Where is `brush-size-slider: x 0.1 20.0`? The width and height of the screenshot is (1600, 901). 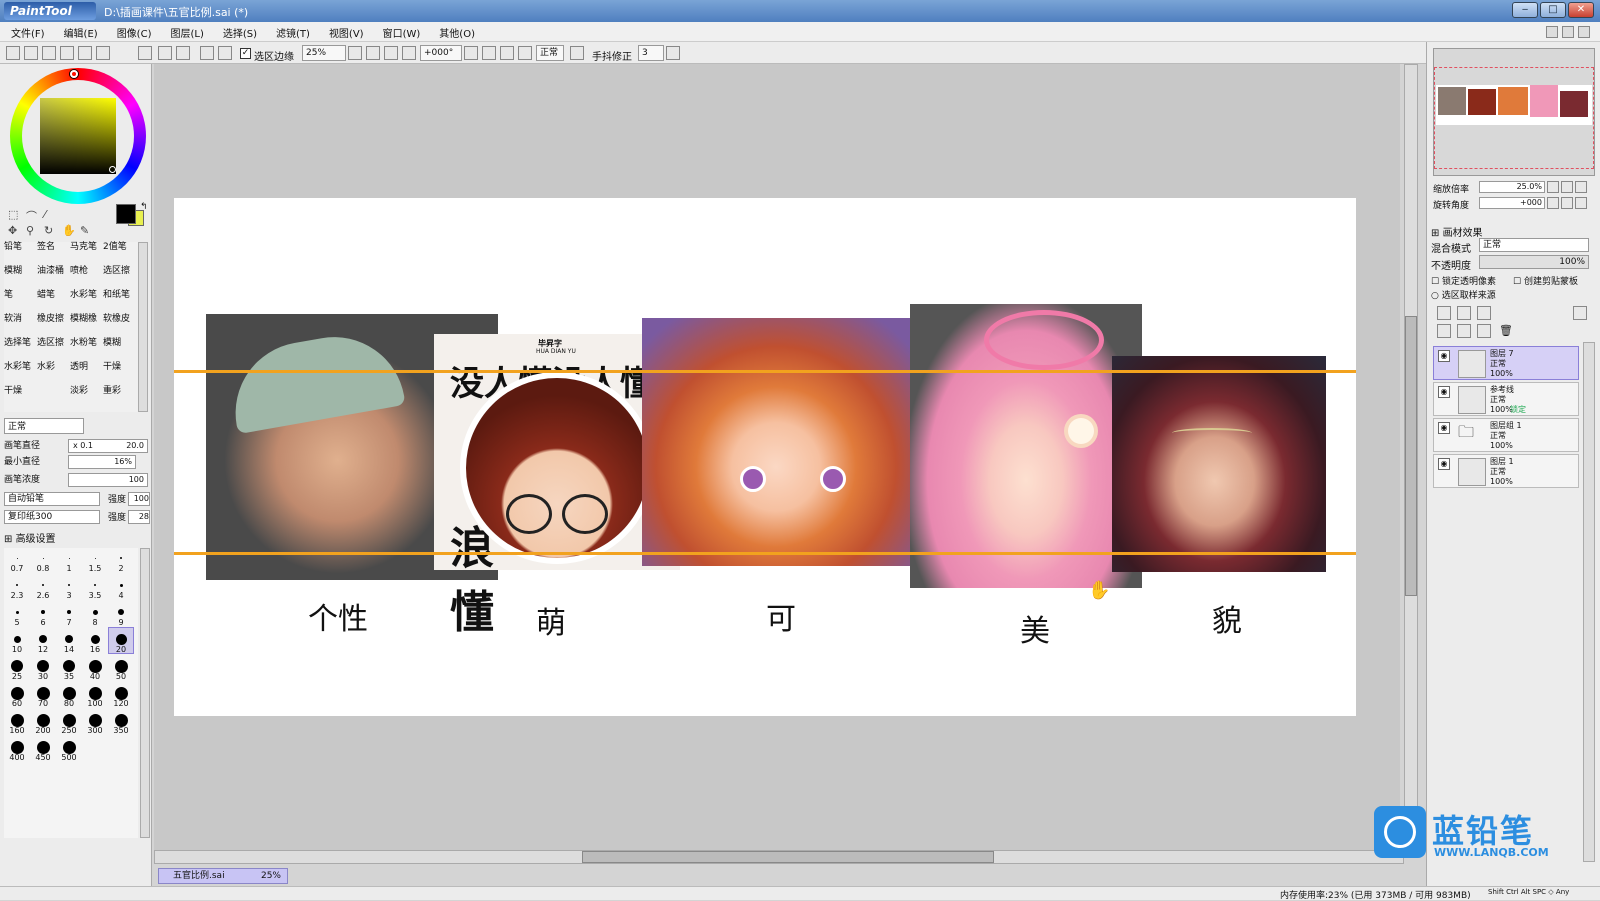
brush-size-slider: x 0.1 20.0 is located at coordinates (108, 446).